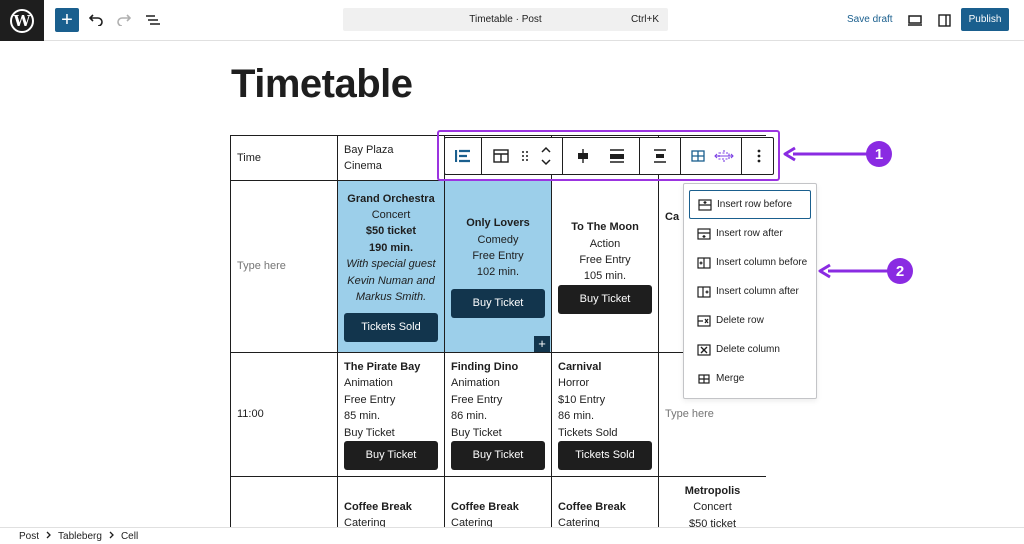 The height and width of the screenshot is (544, 1024). What do you see at coordinates (22, 20) in the screenshot?
I see `wordpress-logo: W` at bounding box center [22, 20].